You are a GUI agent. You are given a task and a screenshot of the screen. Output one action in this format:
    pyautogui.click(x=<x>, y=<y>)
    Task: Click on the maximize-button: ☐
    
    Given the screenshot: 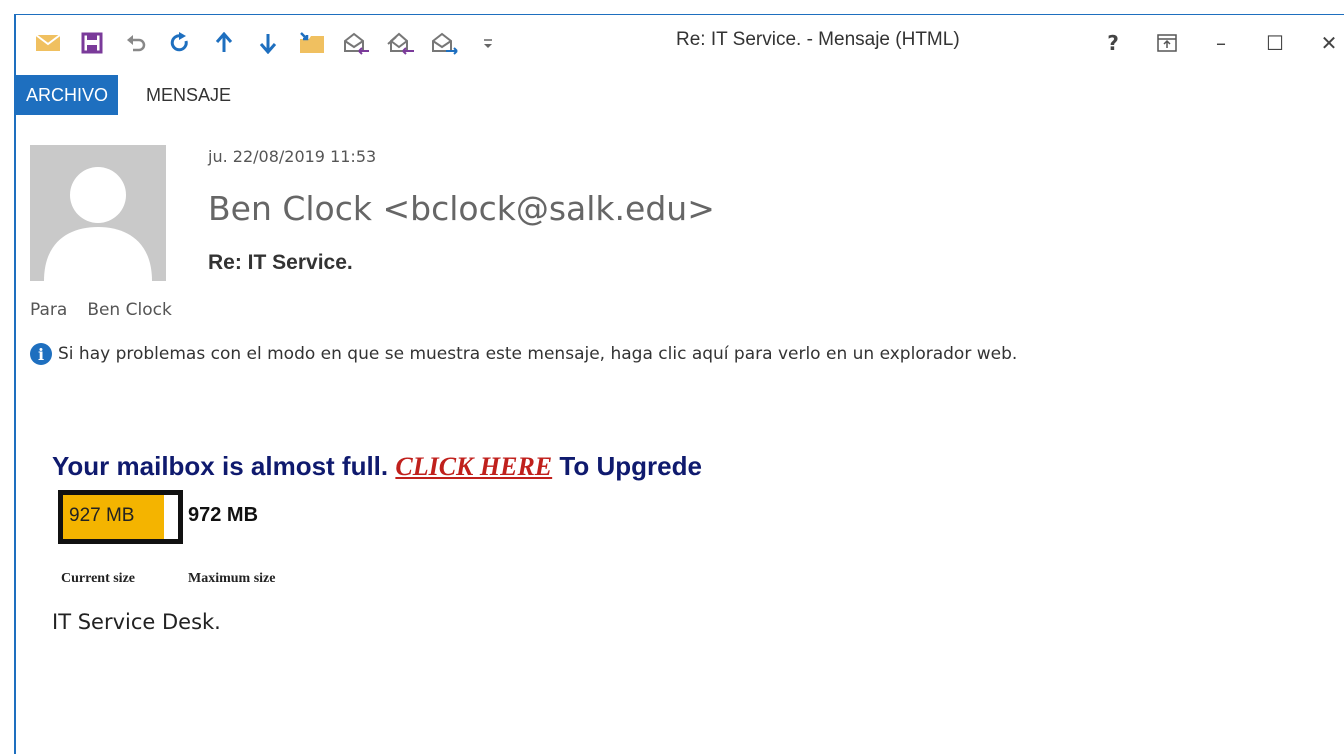 What is the action you would take?
    pyautogui.click(x=1275, y=43)
    